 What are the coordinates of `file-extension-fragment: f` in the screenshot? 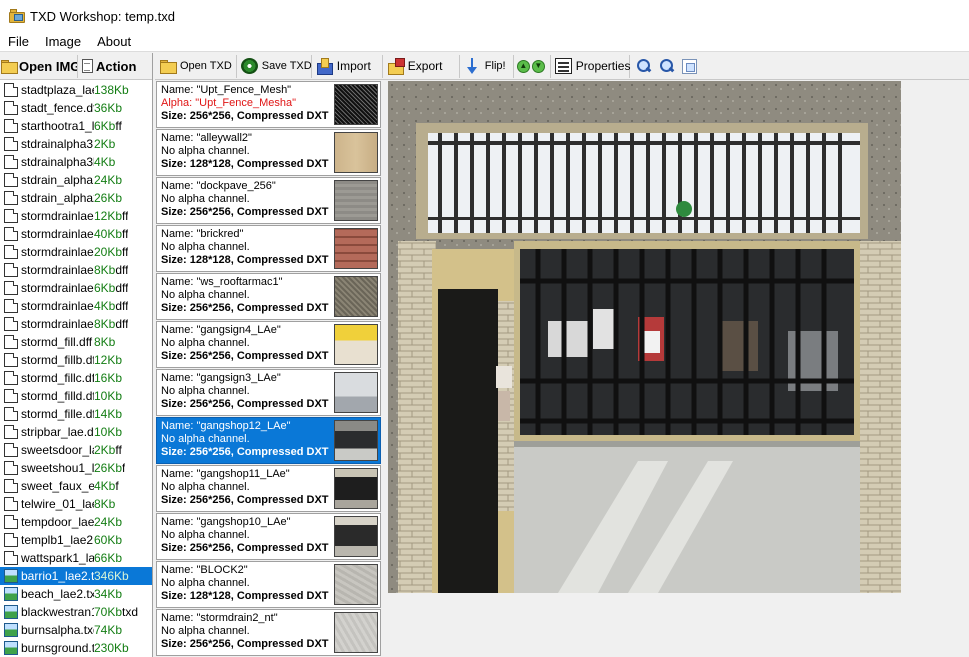 It's located at (124, 468).